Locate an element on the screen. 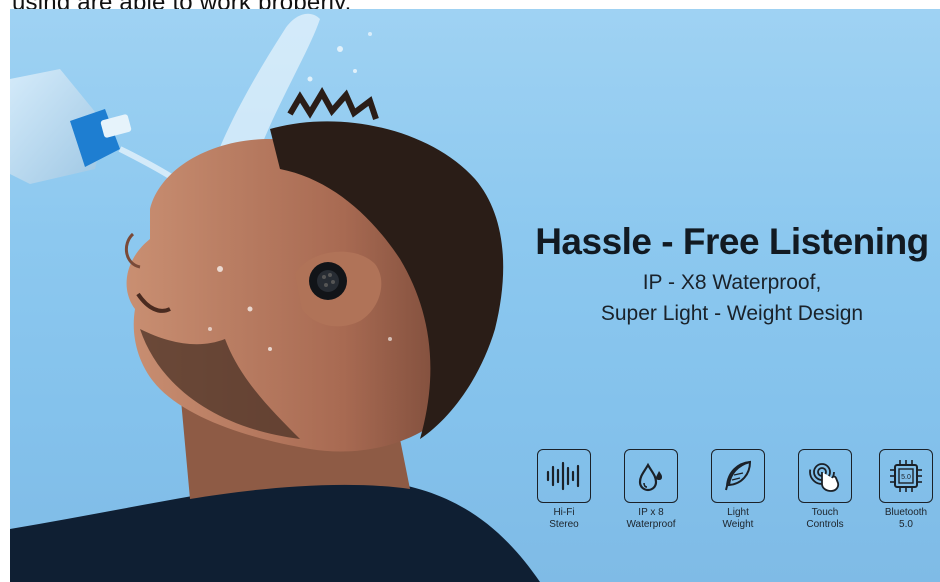 The width and height of the screenshot is (940, 582). feather-icon is located at coordinates (738, 476).